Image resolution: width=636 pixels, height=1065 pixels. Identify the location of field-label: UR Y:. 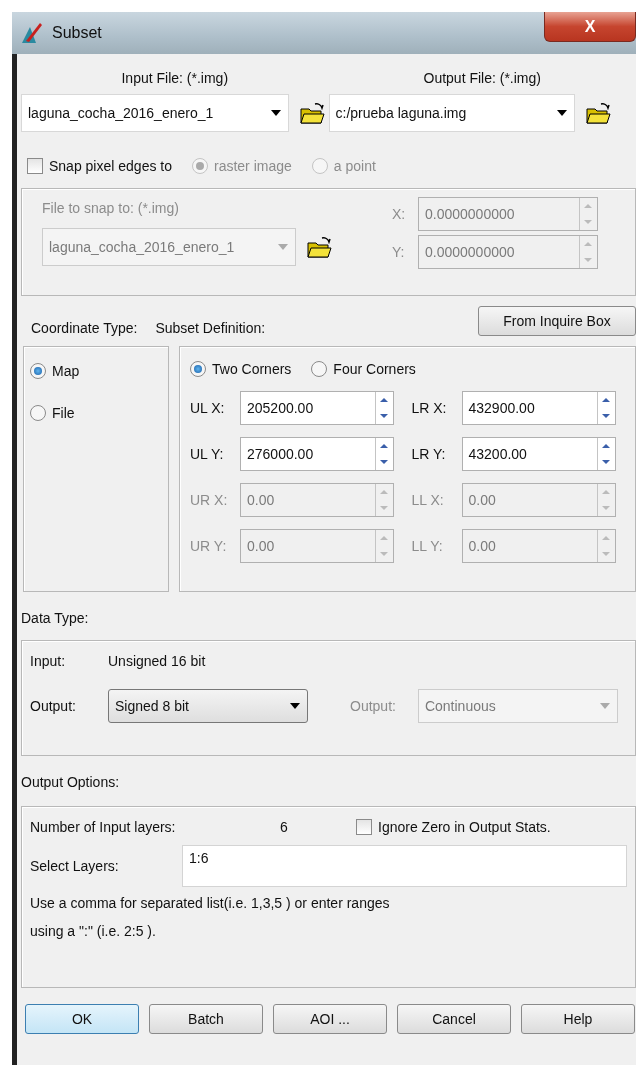
(209, 546).